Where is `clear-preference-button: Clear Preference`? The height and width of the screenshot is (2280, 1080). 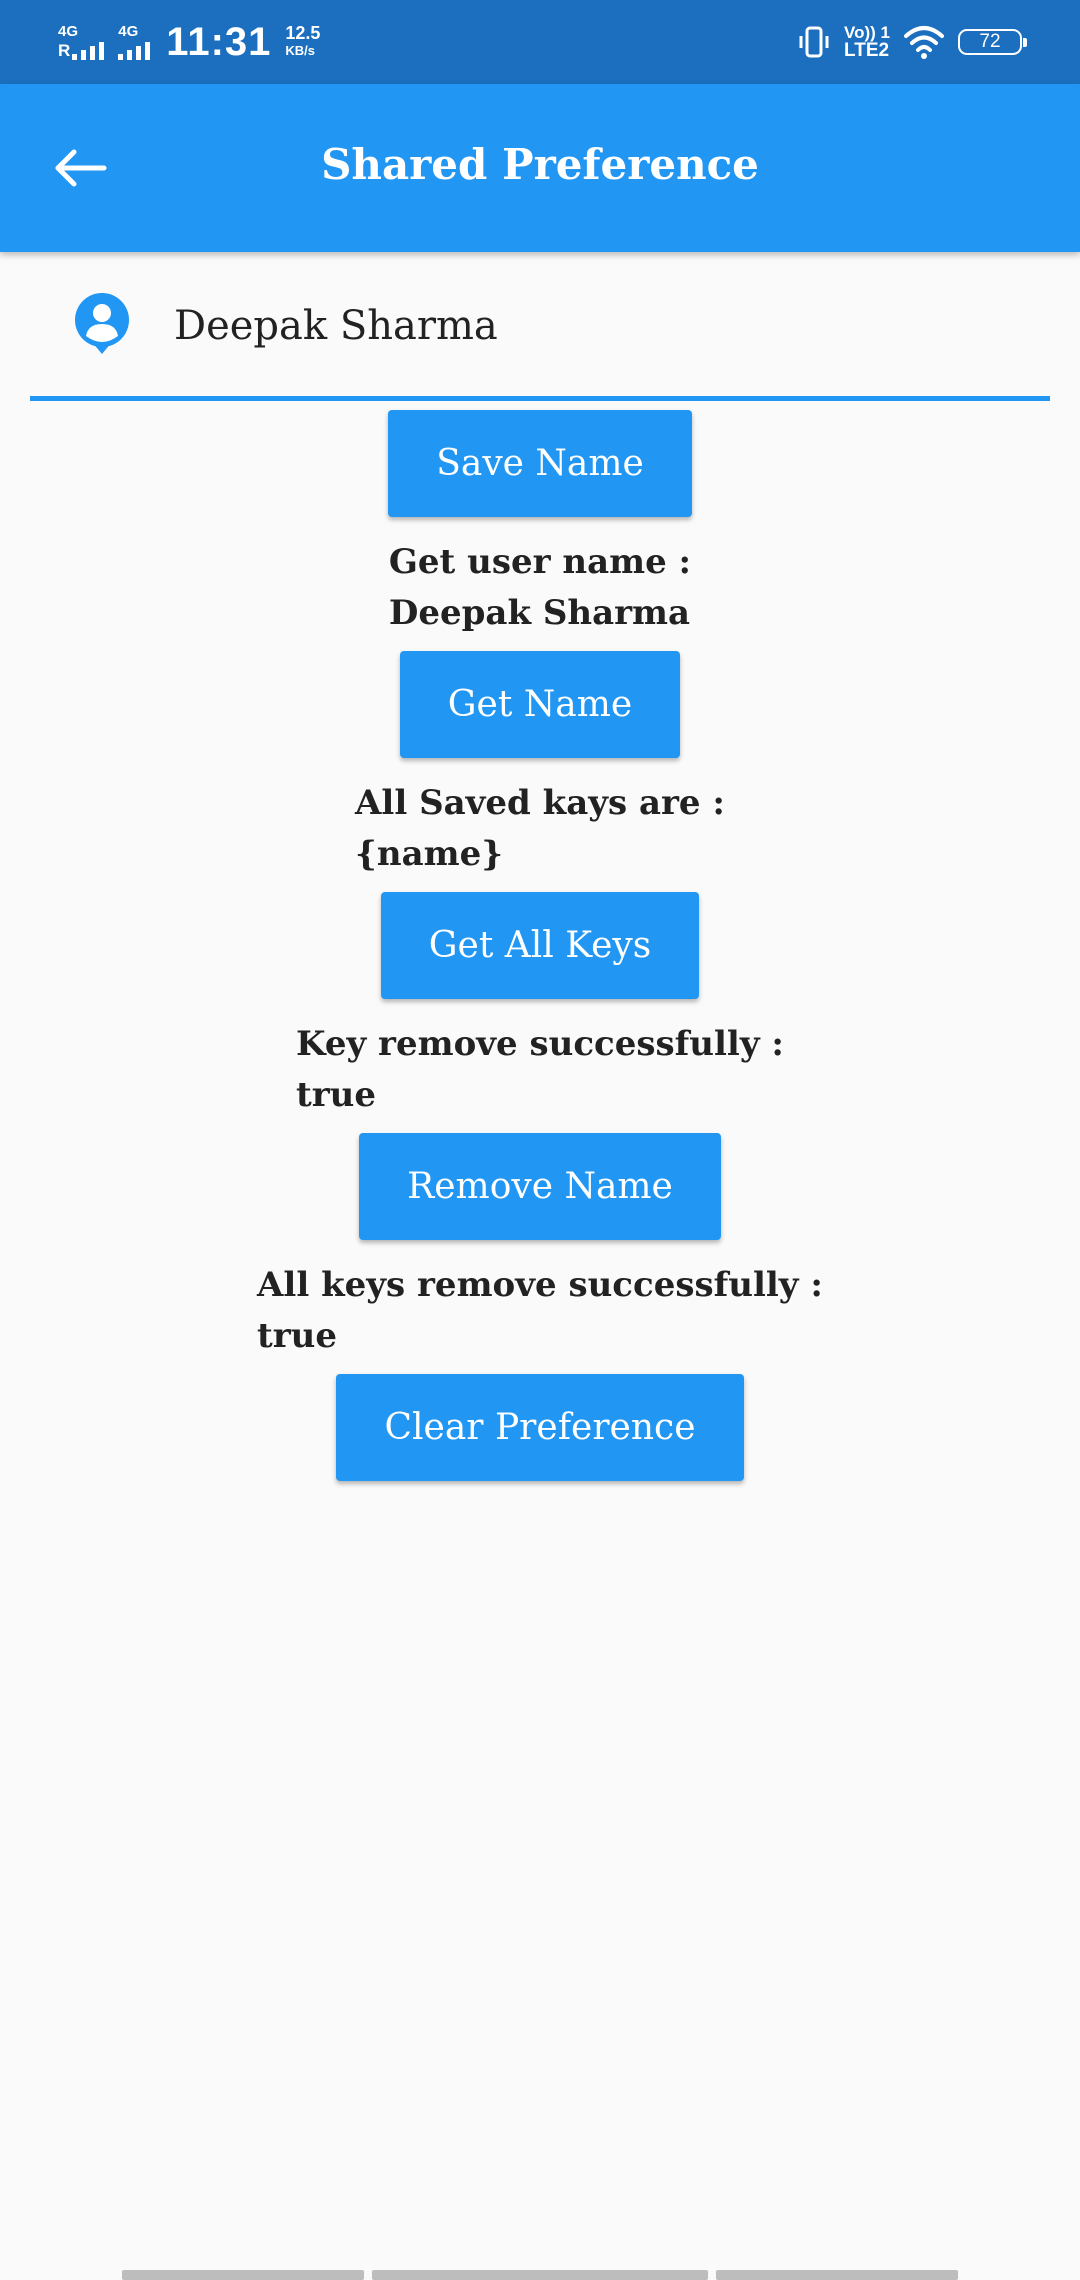
clear-preference-button: Clear Preference is located at coordinates (540, 1427).